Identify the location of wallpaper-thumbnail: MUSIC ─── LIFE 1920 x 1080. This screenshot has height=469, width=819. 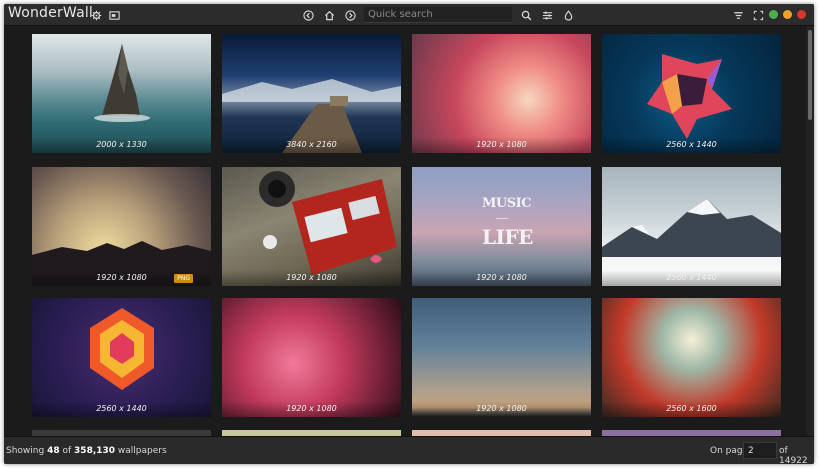
(501, 226).